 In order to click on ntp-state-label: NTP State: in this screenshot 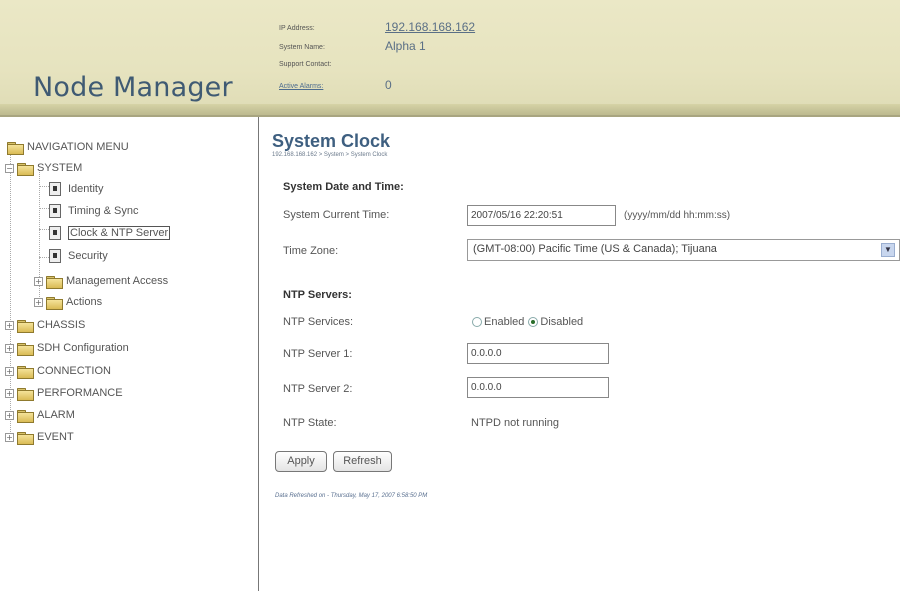, I will do `click(310, 423)`.